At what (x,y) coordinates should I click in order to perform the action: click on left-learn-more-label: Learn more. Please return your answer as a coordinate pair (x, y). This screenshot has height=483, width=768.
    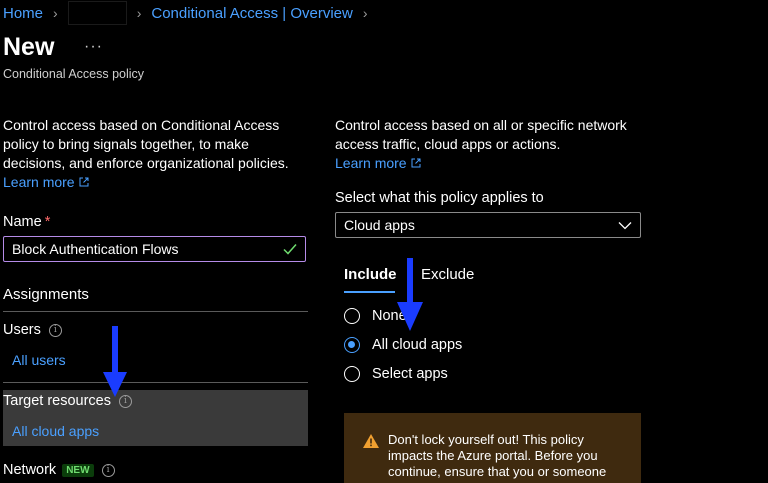
    Looking at the image, I should click on (39, 182).